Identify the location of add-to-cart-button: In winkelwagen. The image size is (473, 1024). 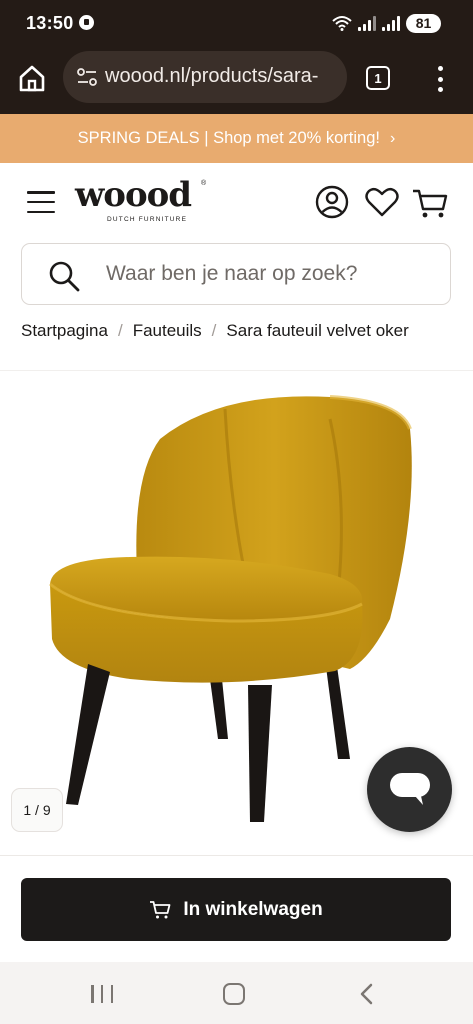
(236, 909).